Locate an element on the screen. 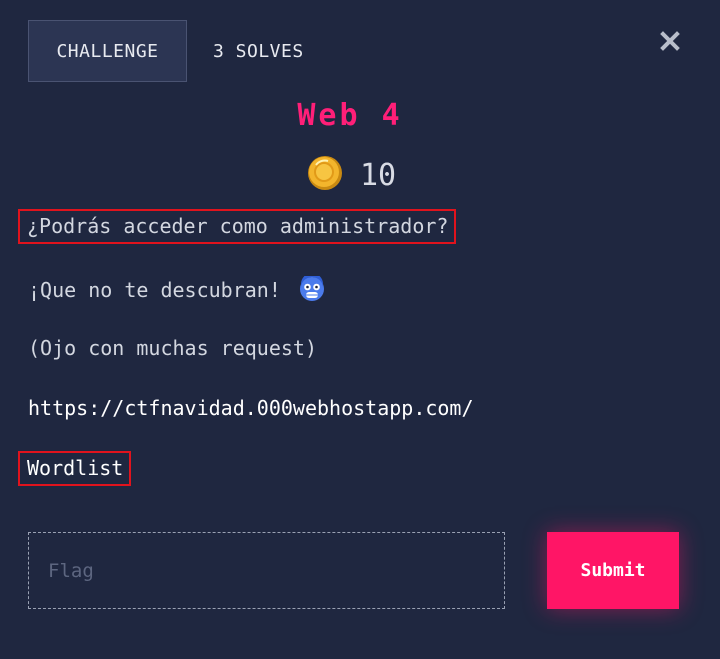 The height and width of the screenshot is (659, 720). description-line-4: https://ctfnavidad.000webhostapp.com/ is located at coordinates (251, 408).